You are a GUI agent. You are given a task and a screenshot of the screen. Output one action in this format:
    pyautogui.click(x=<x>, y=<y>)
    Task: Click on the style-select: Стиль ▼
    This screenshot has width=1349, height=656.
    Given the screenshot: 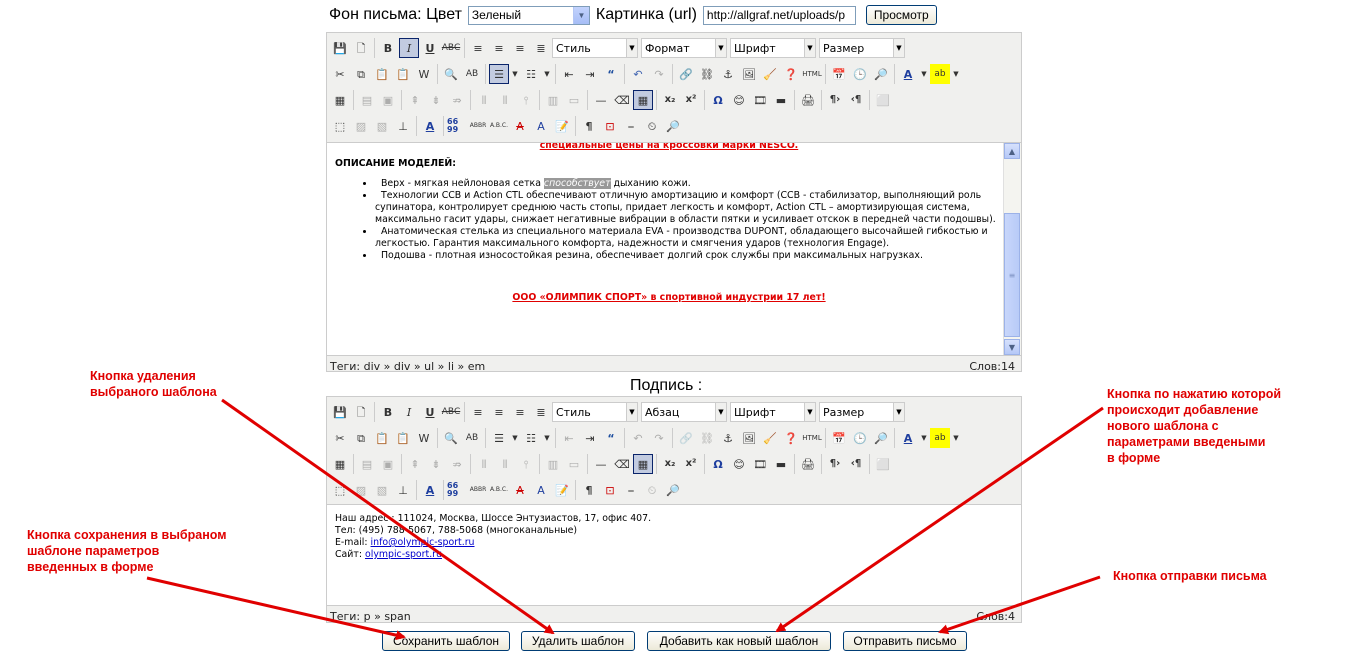 What is the action you would take?
    pyautogui.click(x=595, y=48)
    